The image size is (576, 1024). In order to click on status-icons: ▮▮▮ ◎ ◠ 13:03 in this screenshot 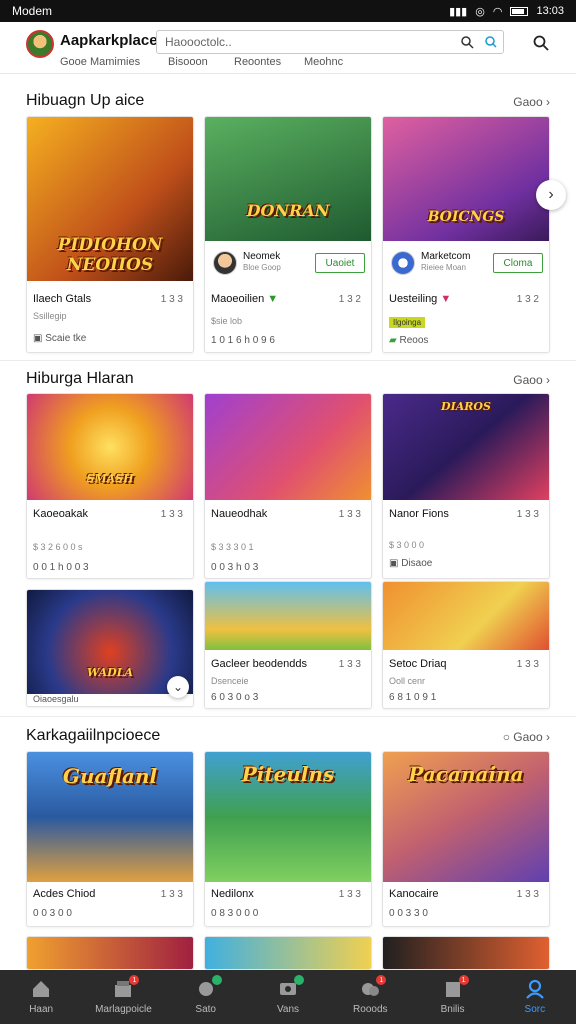, I will do `click(506, 11)`.